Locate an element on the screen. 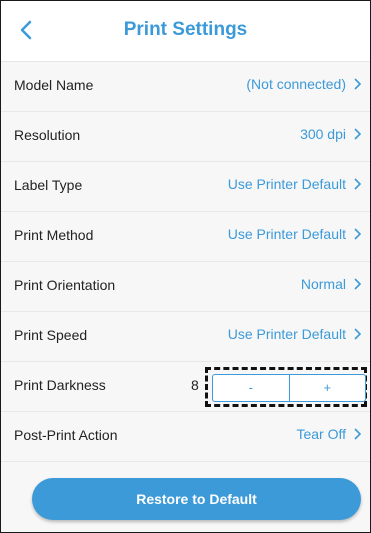 This screenshot has height=533, width=371. setting-row-print-method: Print Method Use Printer Default is located at coordinates (185, 237).